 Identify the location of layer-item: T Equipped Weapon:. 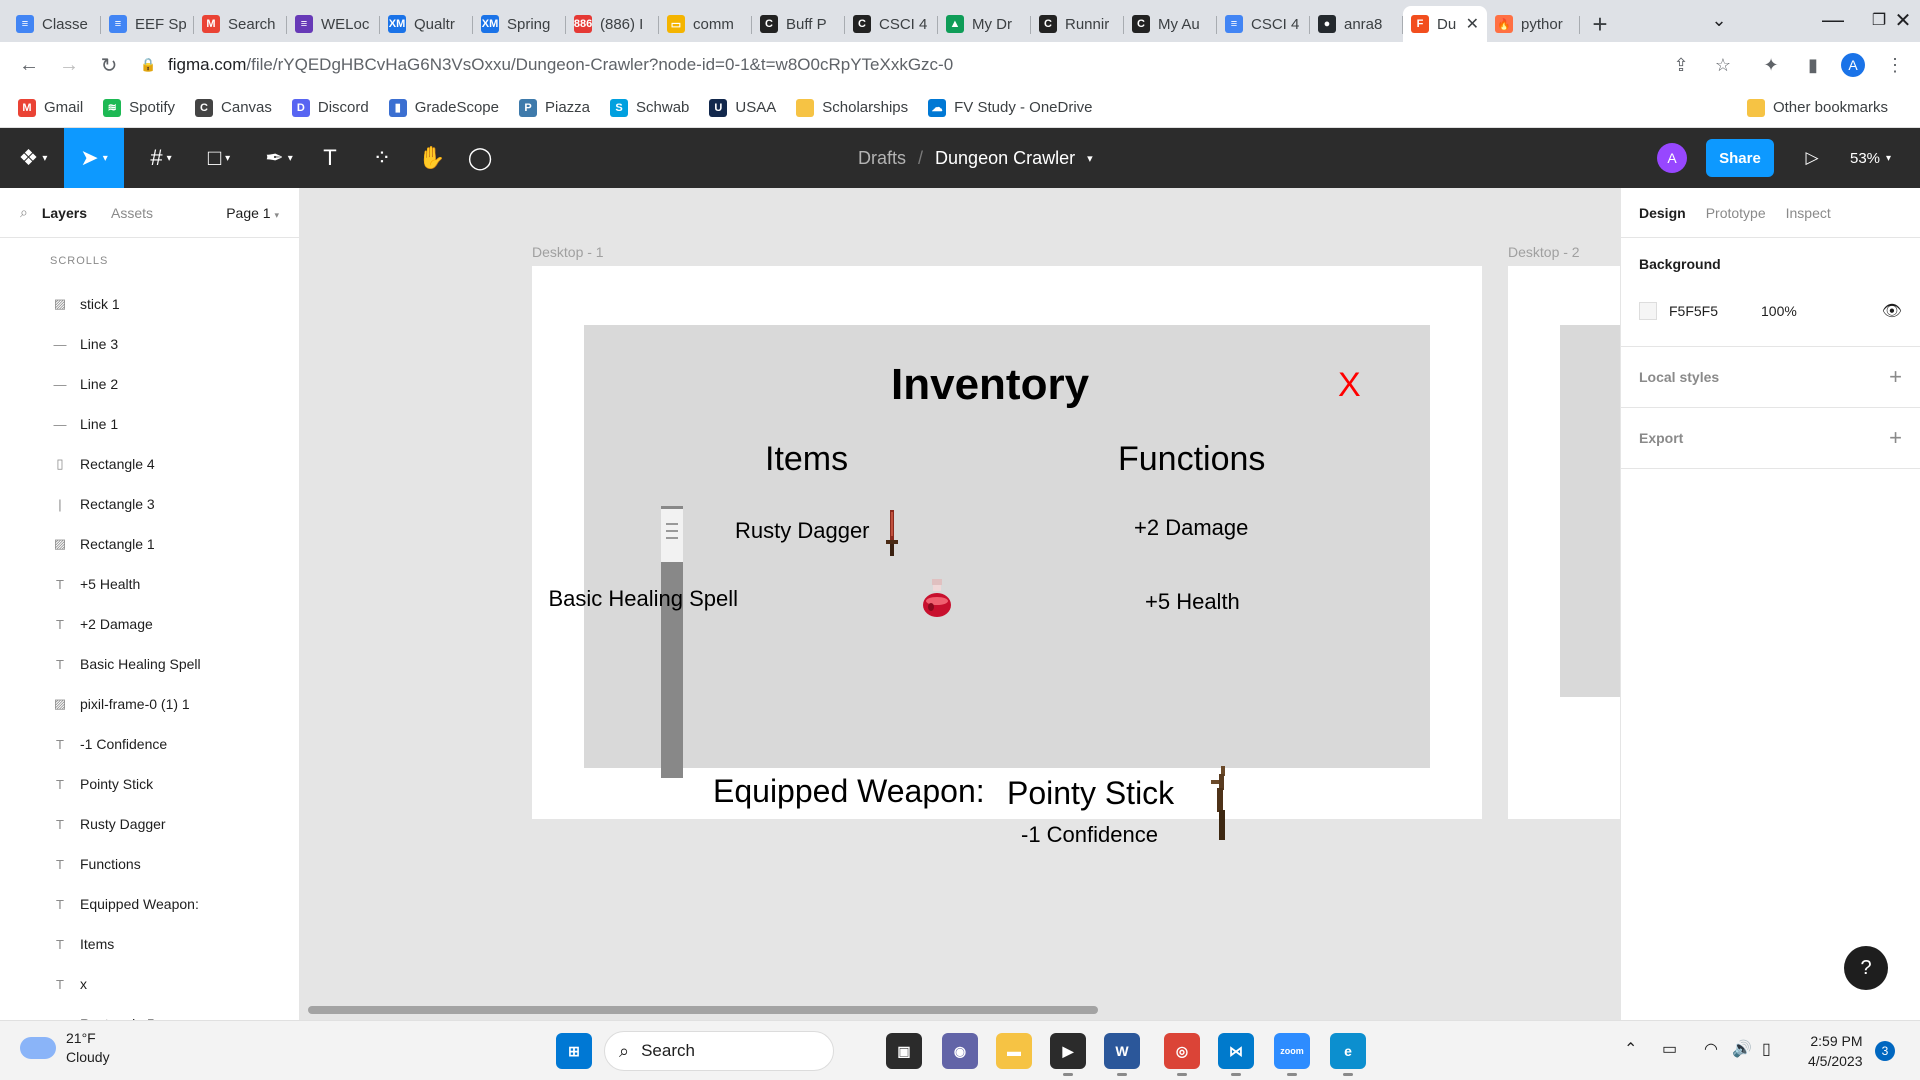
(149, 904).